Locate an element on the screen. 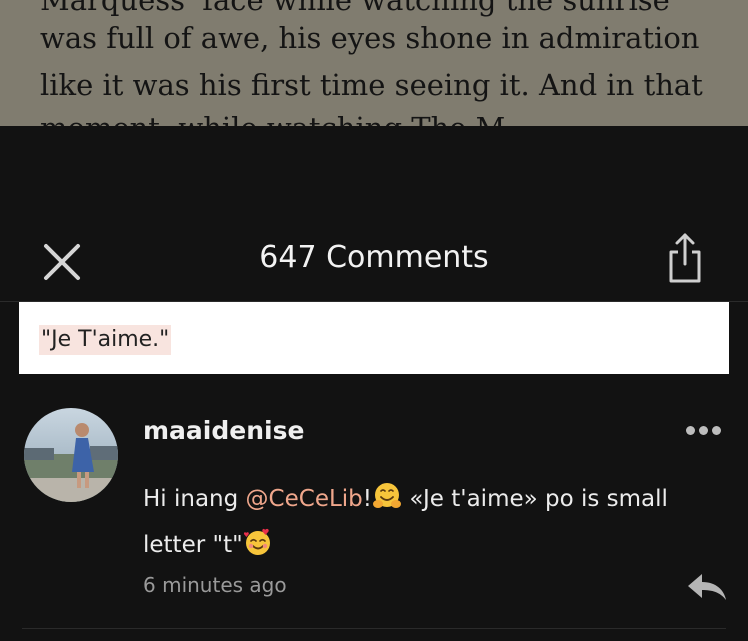 Image resolution: width=748 pixels, height=641 pixels. user-avatar-image is located at coordinates (71, 455).